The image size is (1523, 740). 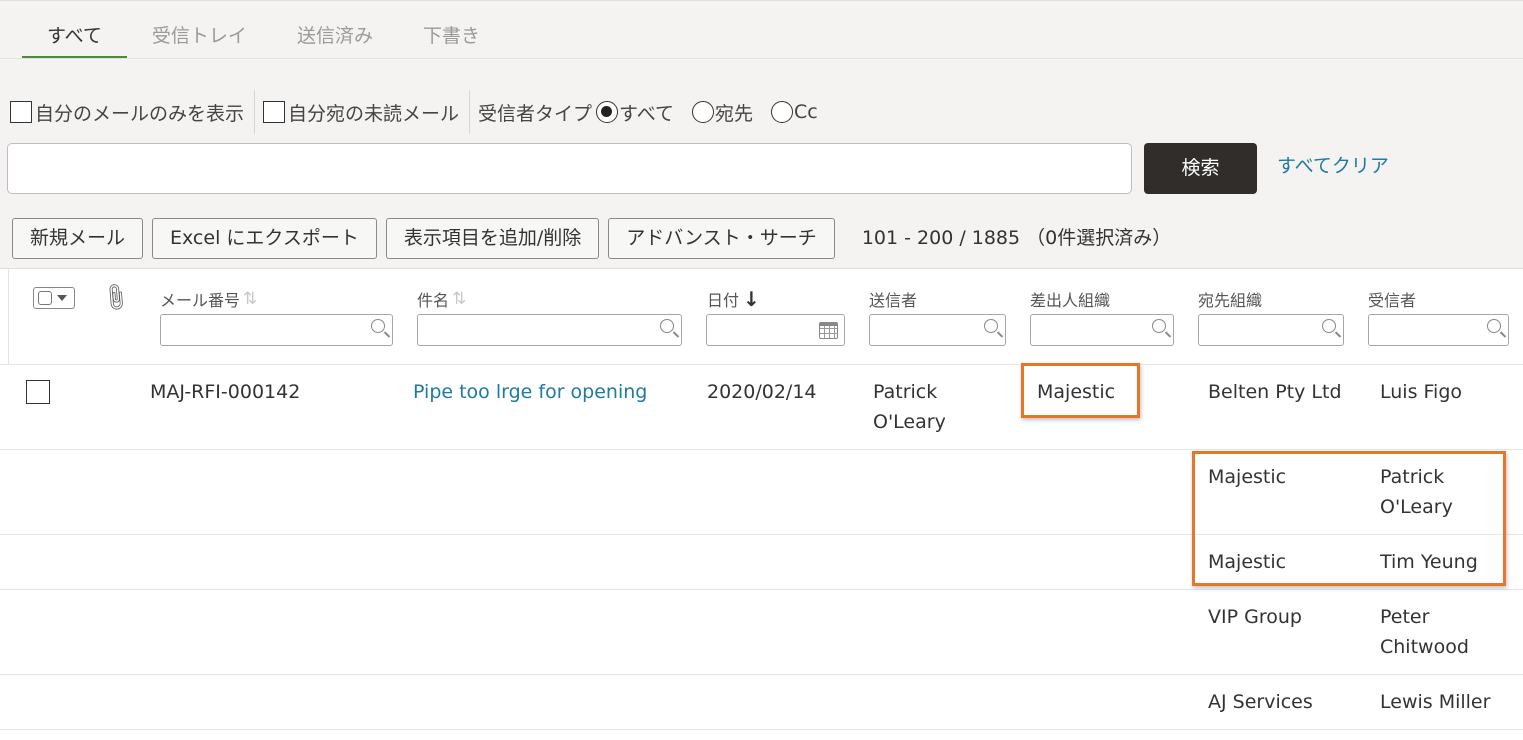 What do you see at coordinates (751, 299) in the screenshot?
I see `sort-desc-icon: ↓` at bounding box center [751, 299].